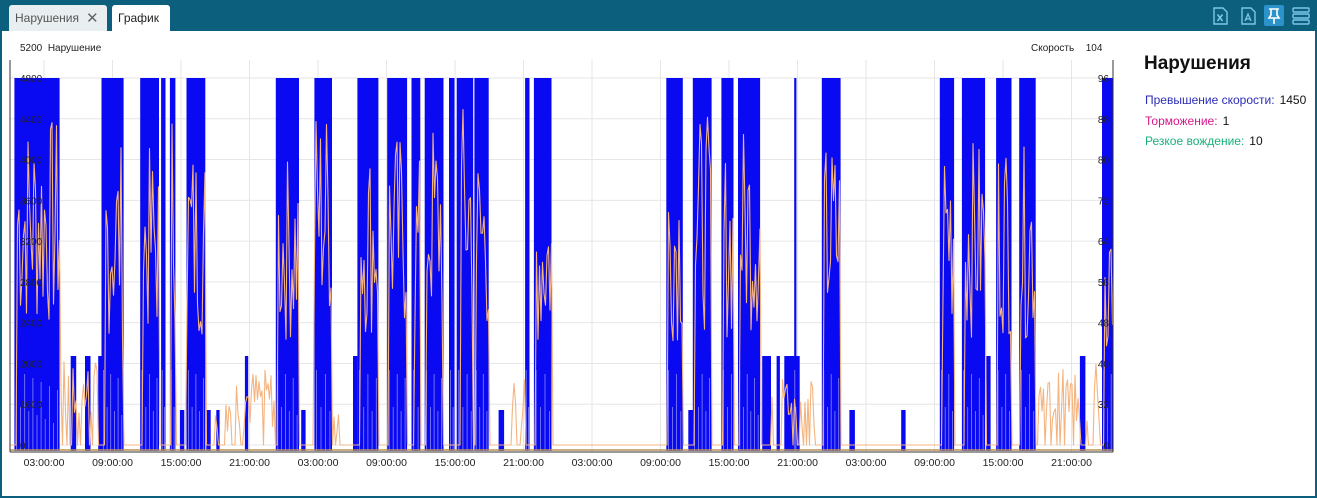 Image resolution: width=1317 pixels, height=498 pixels. I want to click on y-right-tick-label: 64, so click(1104, 242).